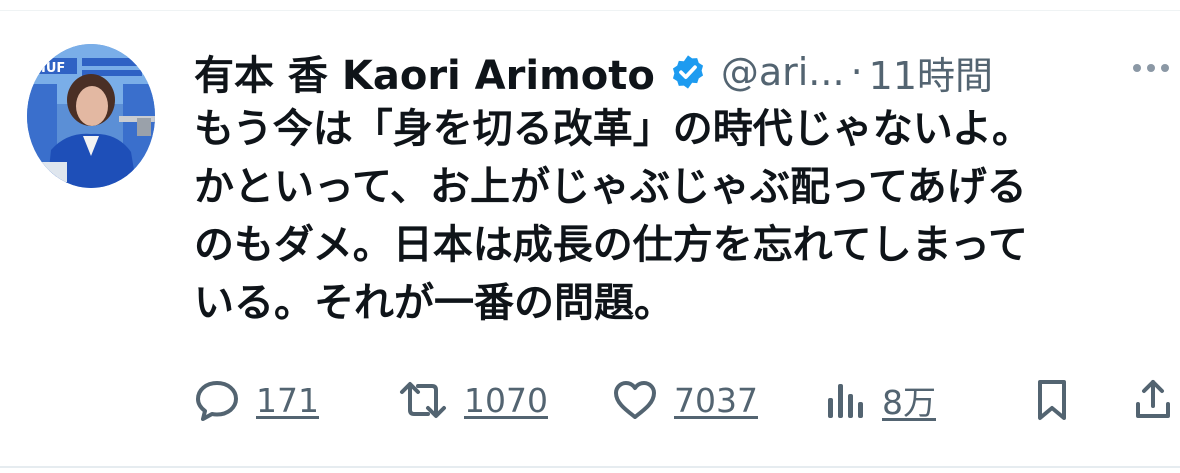 The height and width of the screenshot is (473, 1180). What do you see at coordinates (635, 400) in the screenshot?
I see `like-icon` at bounding box center [635, 400].